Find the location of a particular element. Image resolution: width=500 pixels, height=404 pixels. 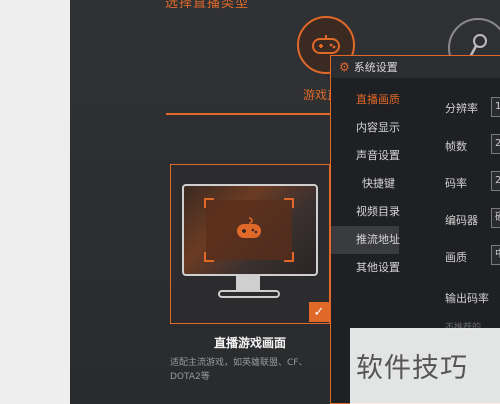

bitrate-label: 码率 is located at coordinates (456, 183).